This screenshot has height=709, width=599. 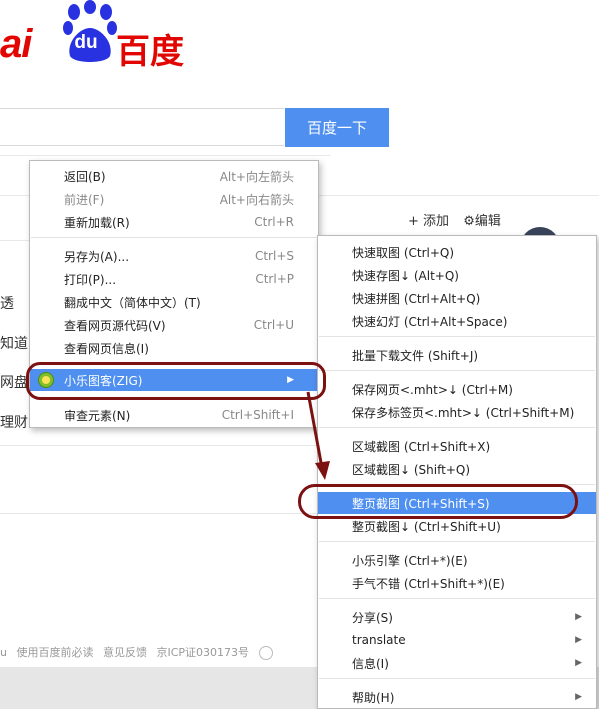 What do you see at coordinates (463, 412) in the screenshot?
I see `menu-item-label: 保存多标签页<.mht>↓ (Ctrl+Shift+M)` at bounding box center [463, 412].